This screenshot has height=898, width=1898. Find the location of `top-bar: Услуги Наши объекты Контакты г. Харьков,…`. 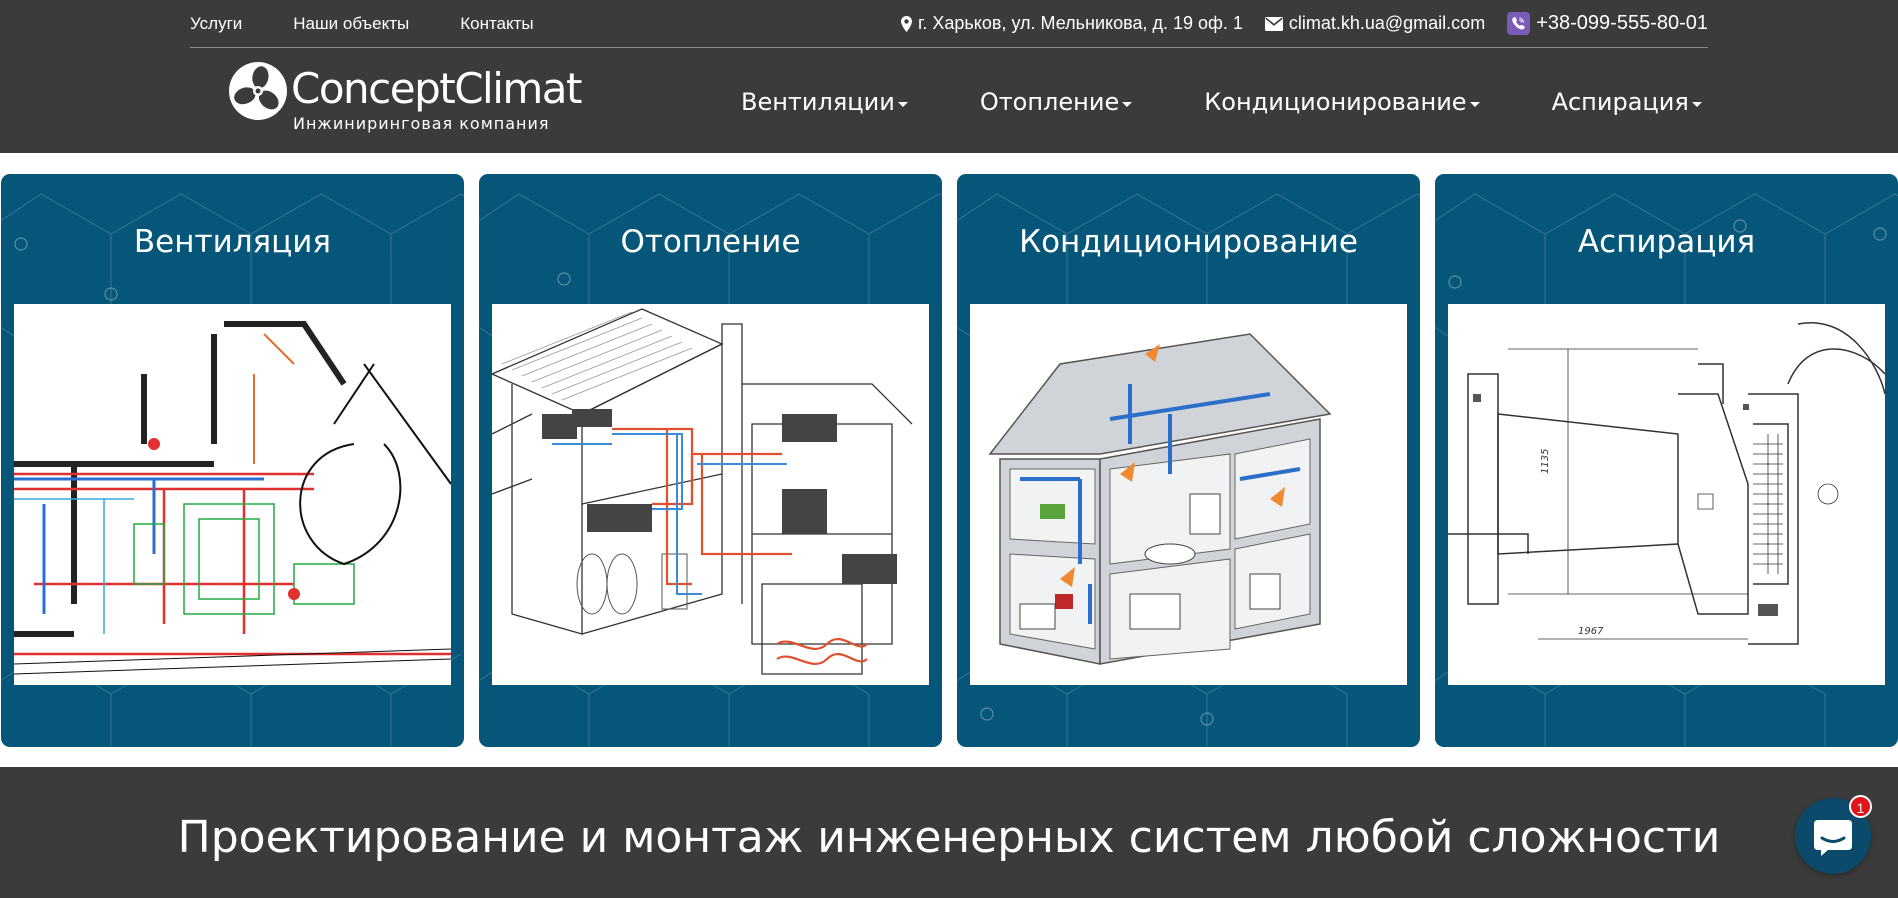

top-bar: Услуги Наши объекты Контакты г. Харьков,… is located at coordinates (949, 24).